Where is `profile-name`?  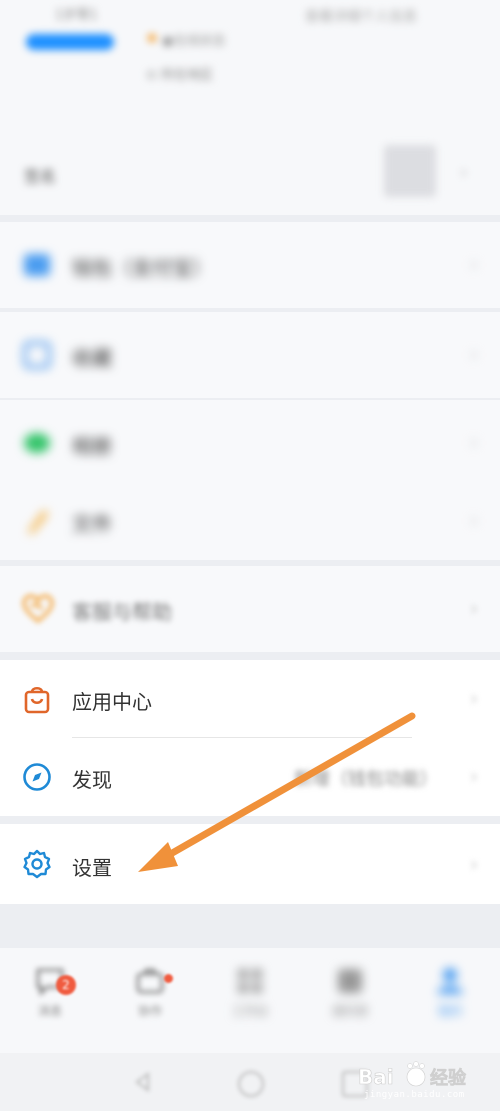
profile-name is located at coordinates (70, 42).